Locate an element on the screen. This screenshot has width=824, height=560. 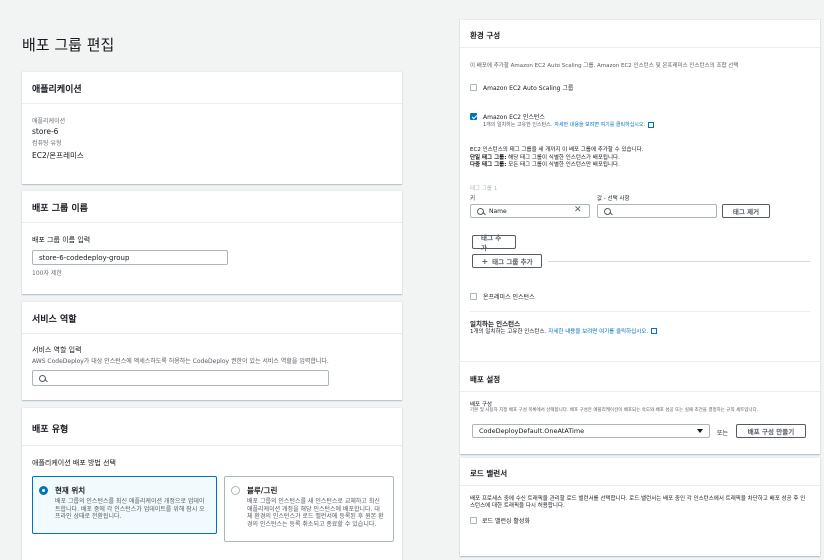
group-name-hint: 100자 제한 is located at coordinates (47, 273).